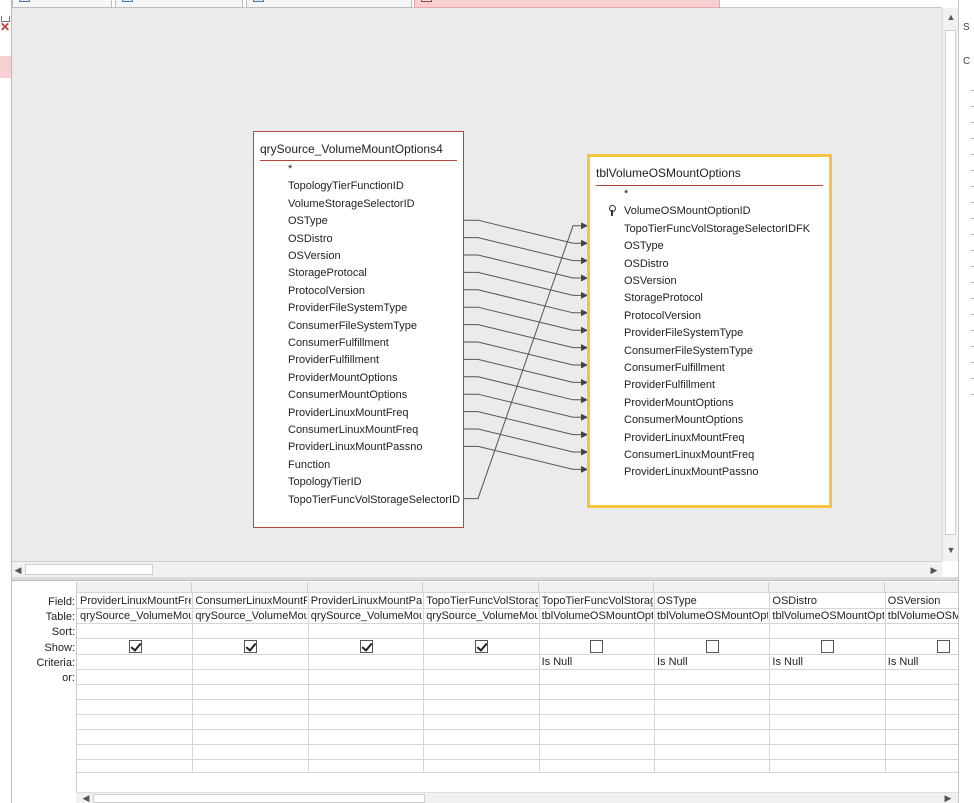 The height and width of the screenshot is (803, 974). I want to click on grid-cell-field: ProviderLinuxMountPassno, so click(365, 601).